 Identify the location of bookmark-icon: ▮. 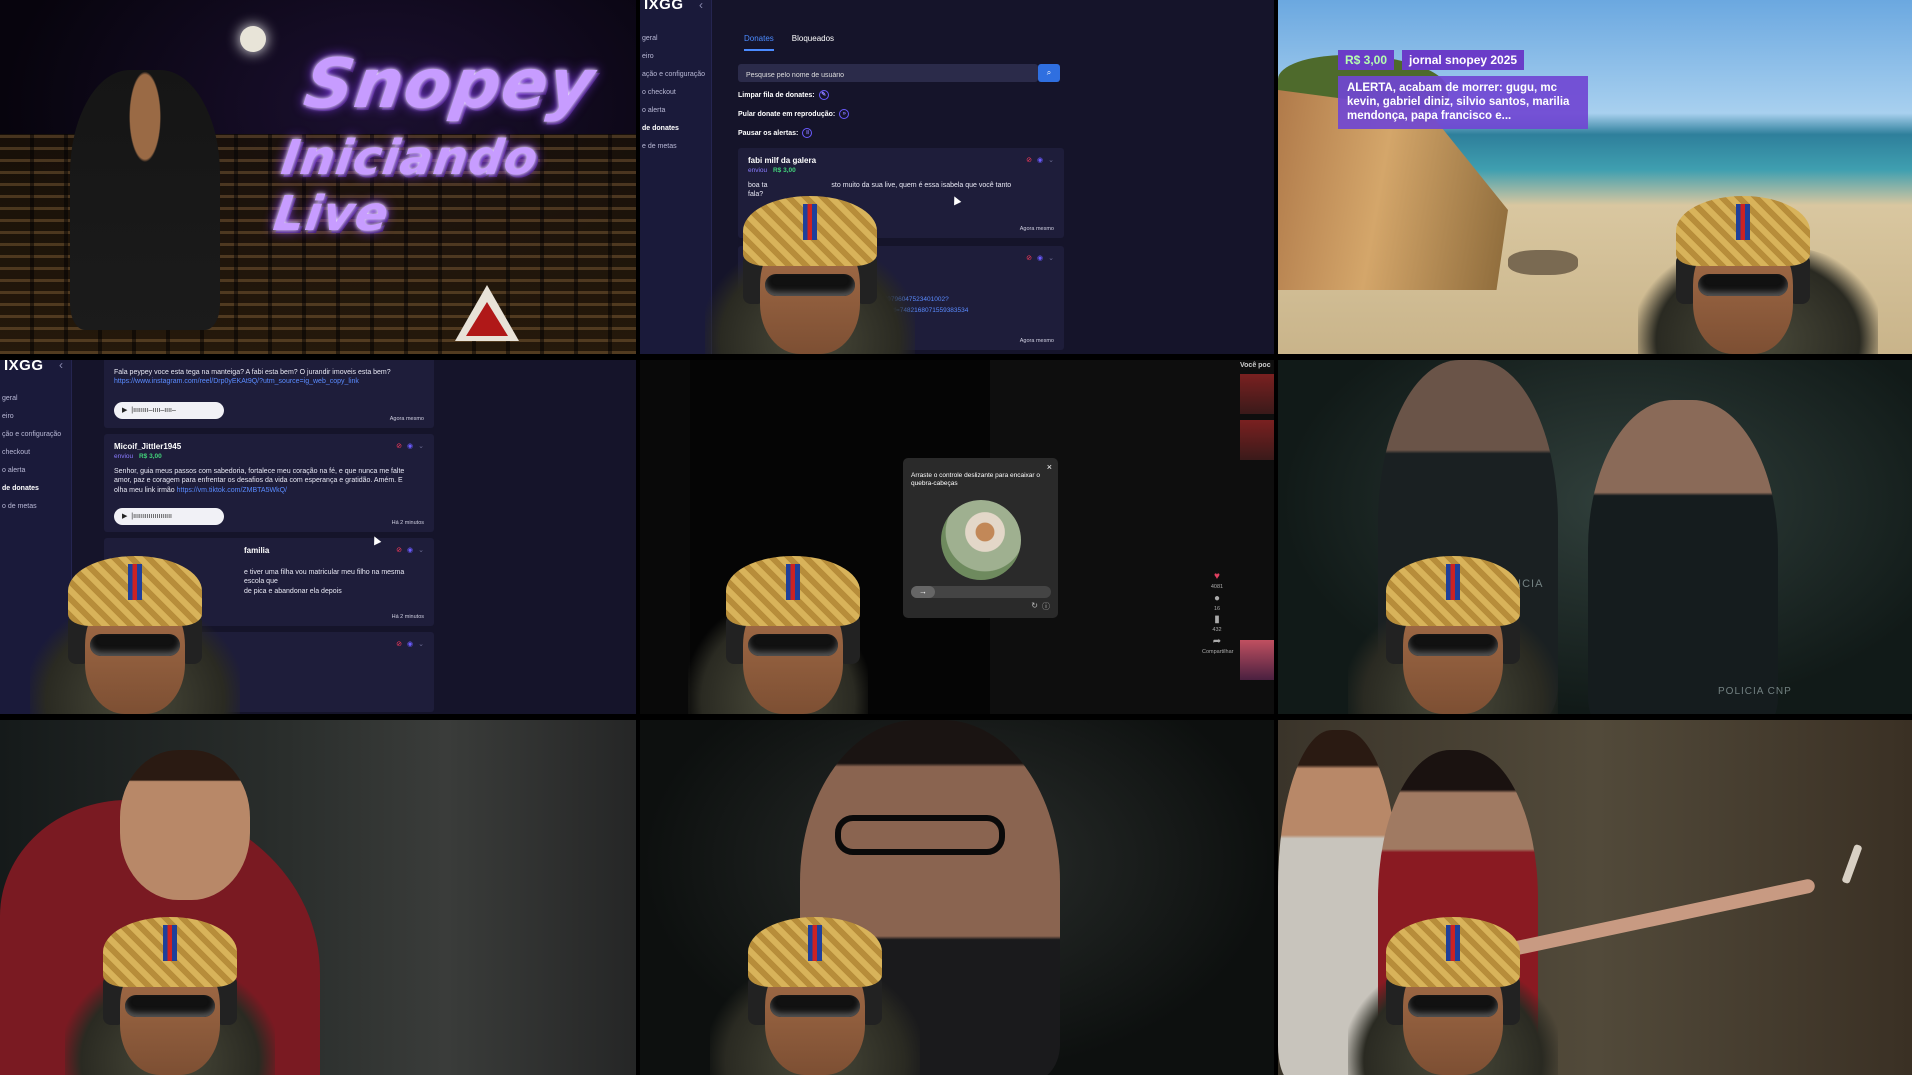
(1217, 620).